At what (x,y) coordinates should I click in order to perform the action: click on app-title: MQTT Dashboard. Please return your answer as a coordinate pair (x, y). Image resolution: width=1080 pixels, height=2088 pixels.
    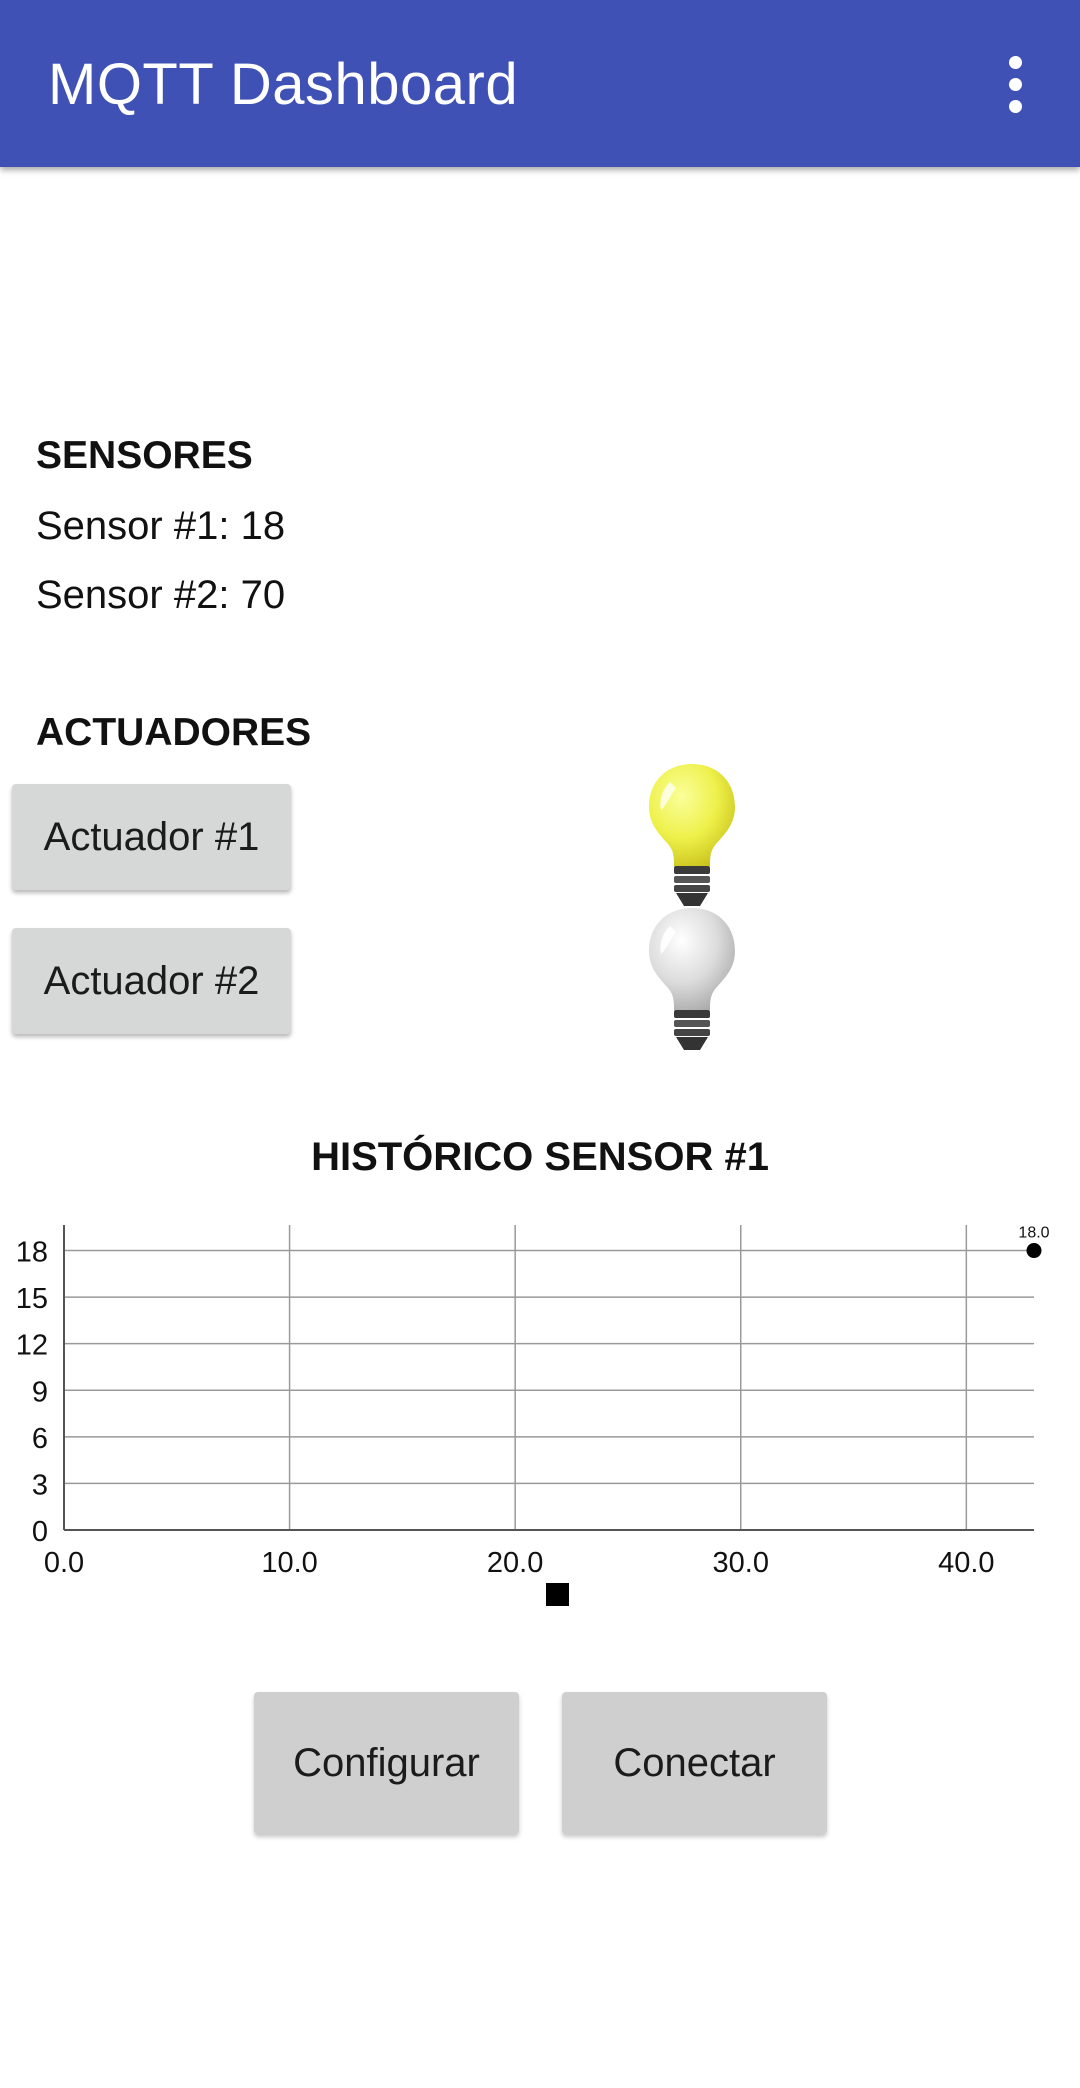
    Looking at the image, I should click on (283, 84).